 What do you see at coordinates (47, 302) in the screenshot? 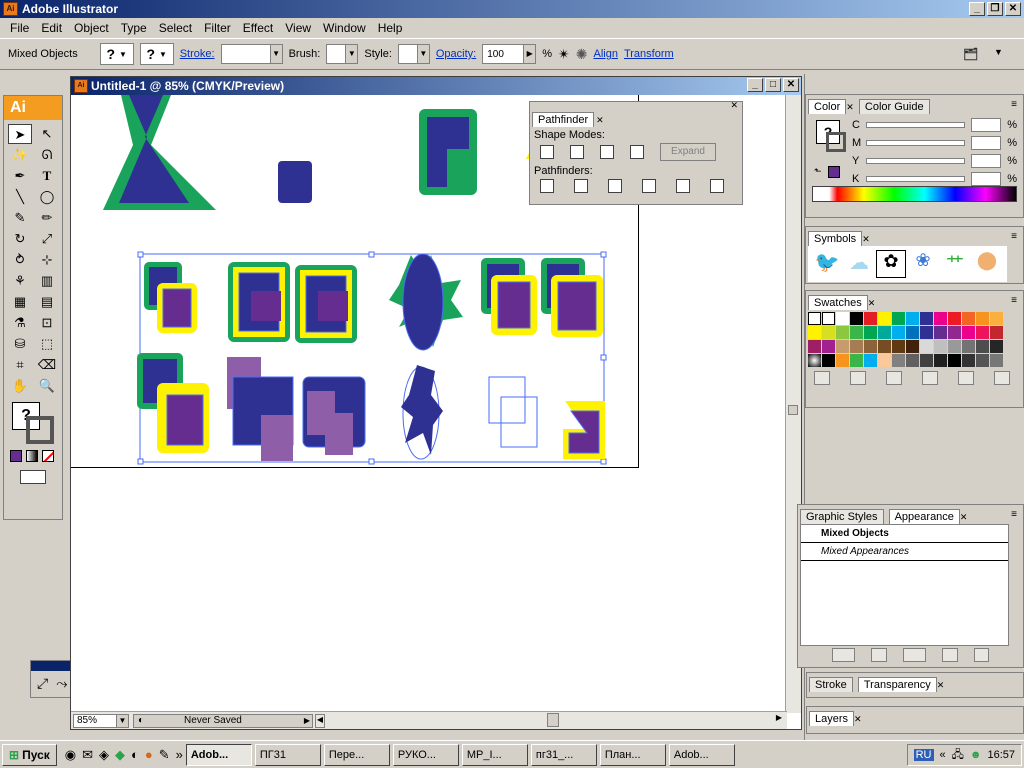
I see `gradient-tool-icon: ▤` at bounding box center [47, 302].